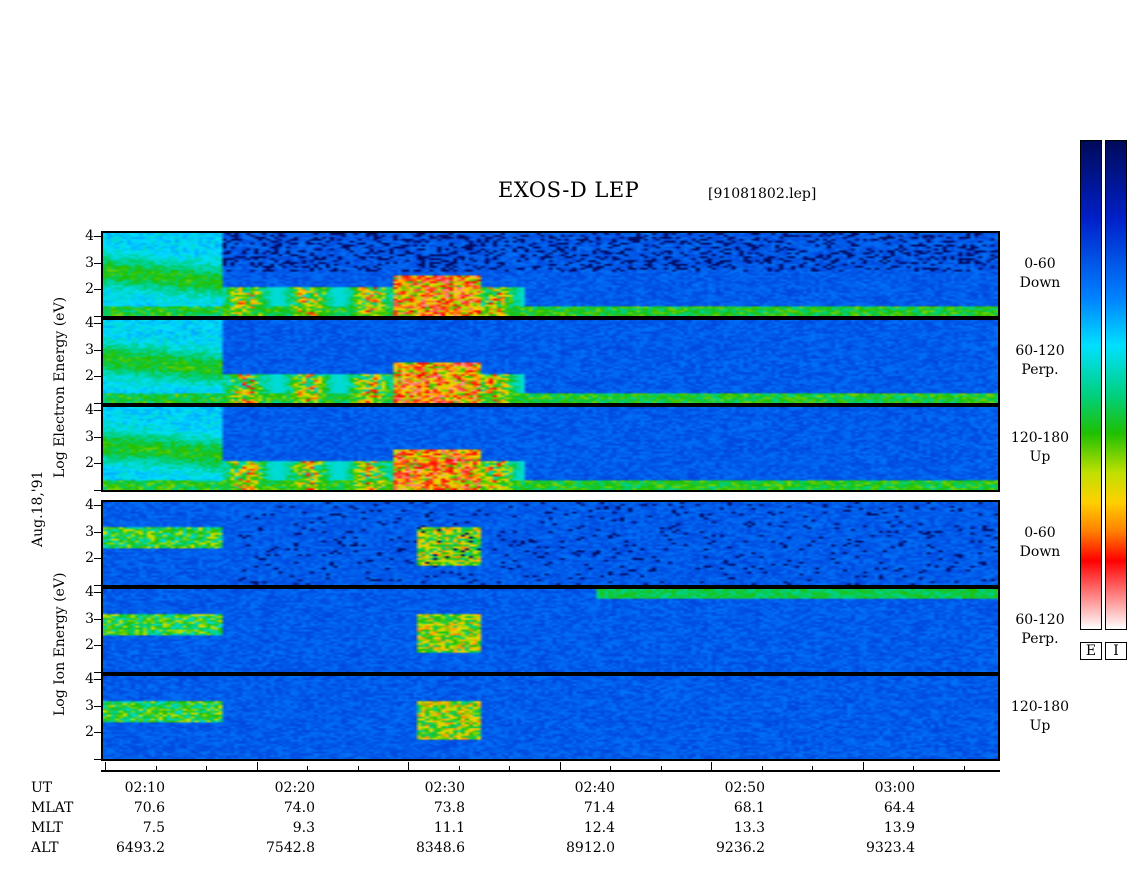 This screenshot has height=875, width=1130. I want to click on time-axis, so click(550, 771).